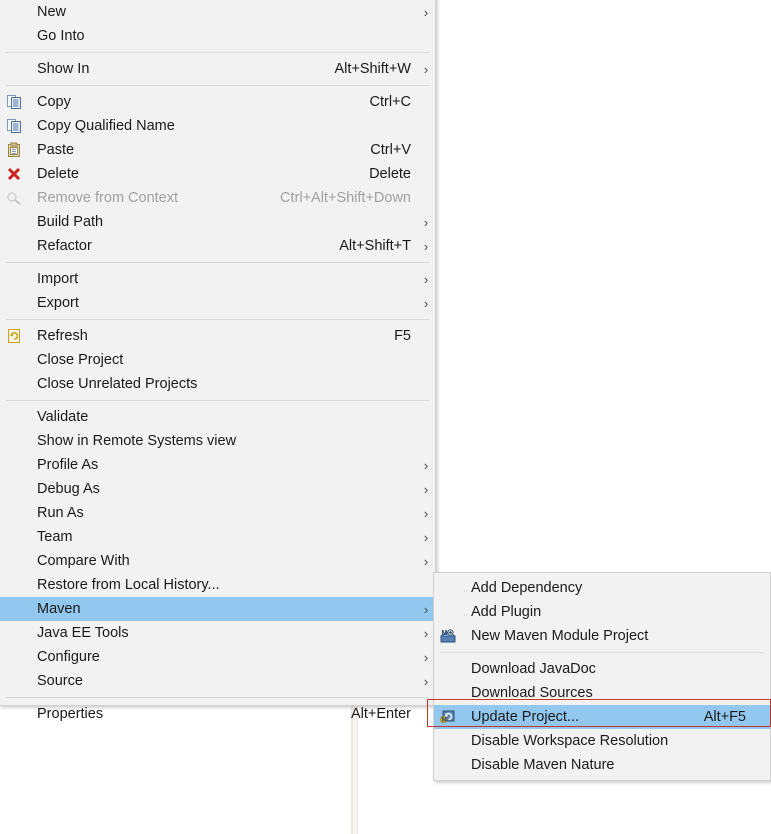 The height and width of the screenshot is (834, 771). I want to click on context-menu-item-show-in-remote-systems-view: Show in Remote Systems view ›, so click(217, 441).